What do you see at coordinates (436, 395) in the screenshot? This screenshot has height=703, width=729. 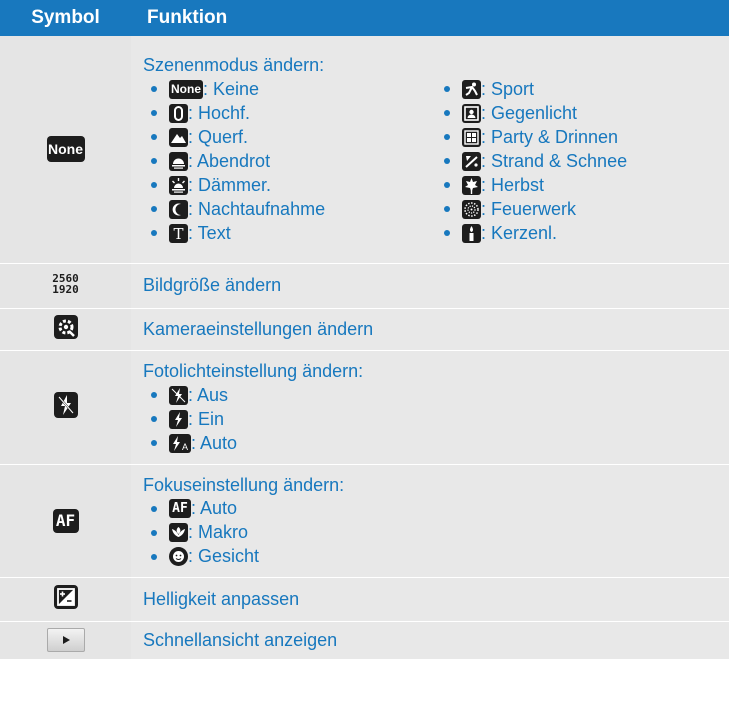 I see `list-item: : Aus` at bounding box center [436, 395].